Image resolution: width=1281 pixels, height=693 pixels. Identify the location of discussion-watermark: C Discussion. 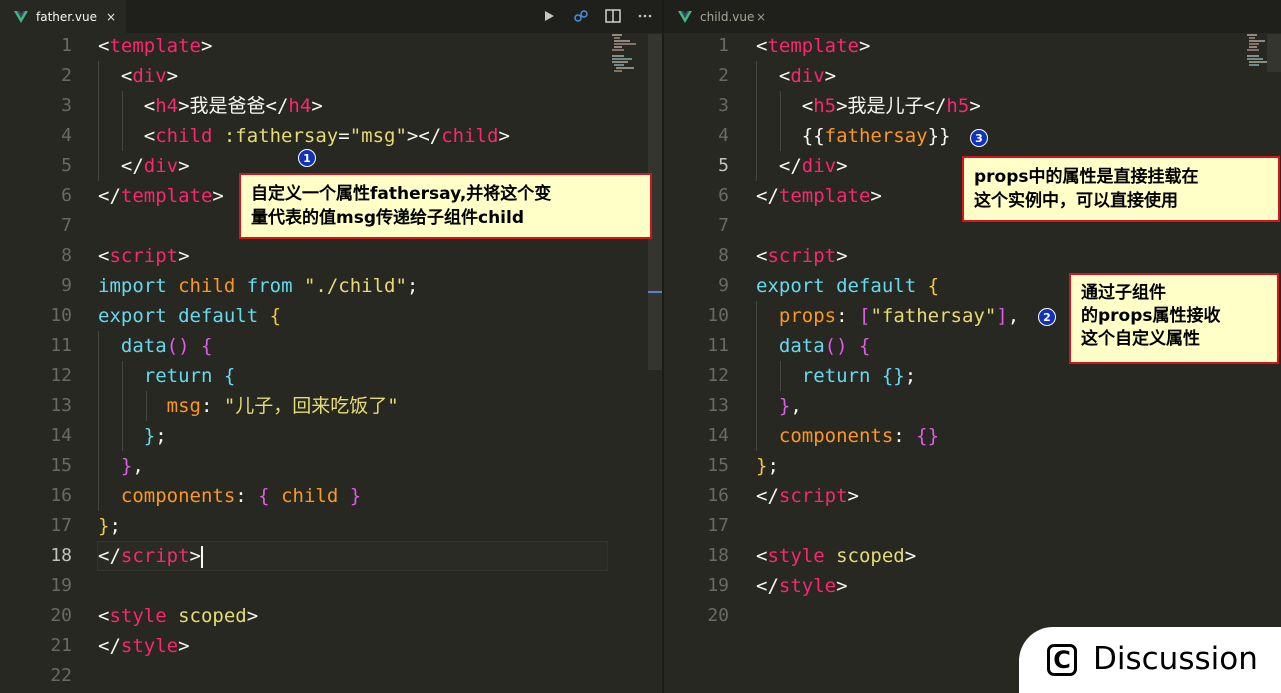
(1150, 660).